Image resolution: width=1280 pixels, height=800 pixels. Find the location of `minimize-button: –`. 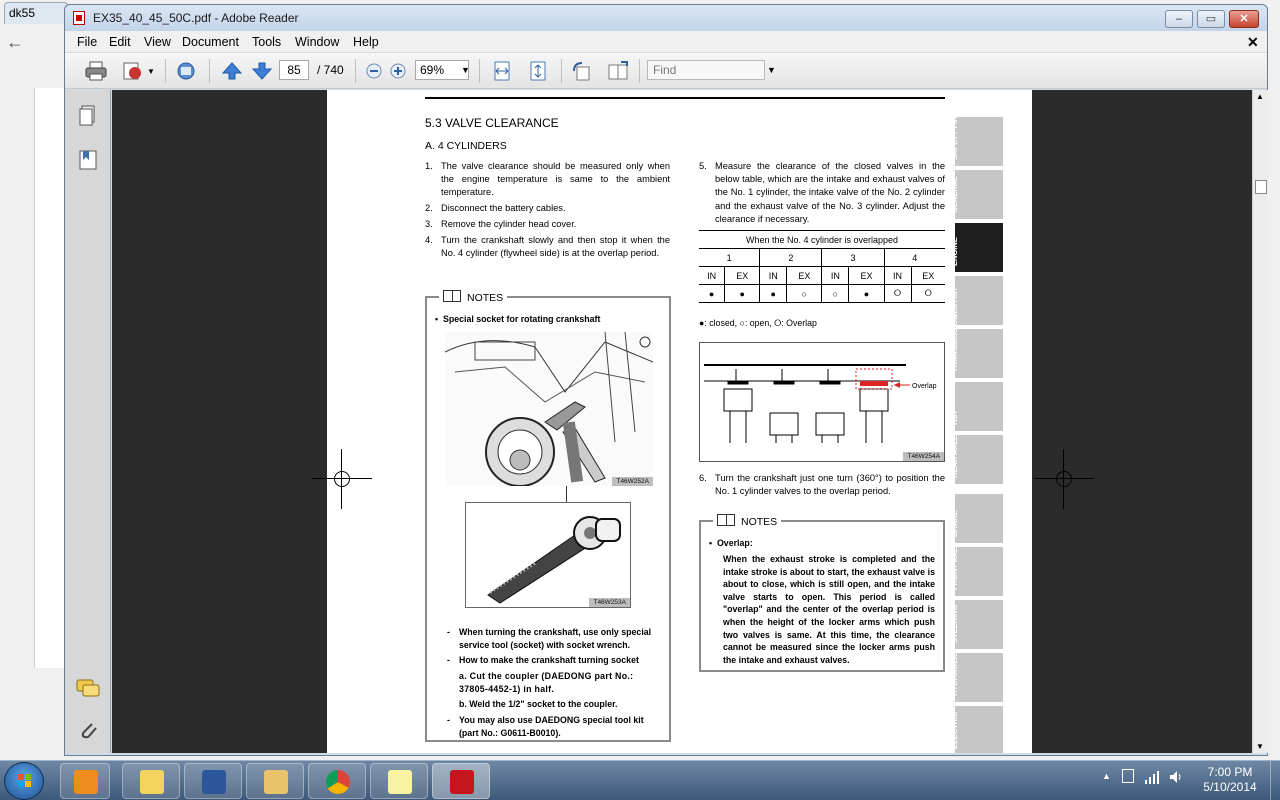

minimize-button: – is located at coordinates (1179, 19).